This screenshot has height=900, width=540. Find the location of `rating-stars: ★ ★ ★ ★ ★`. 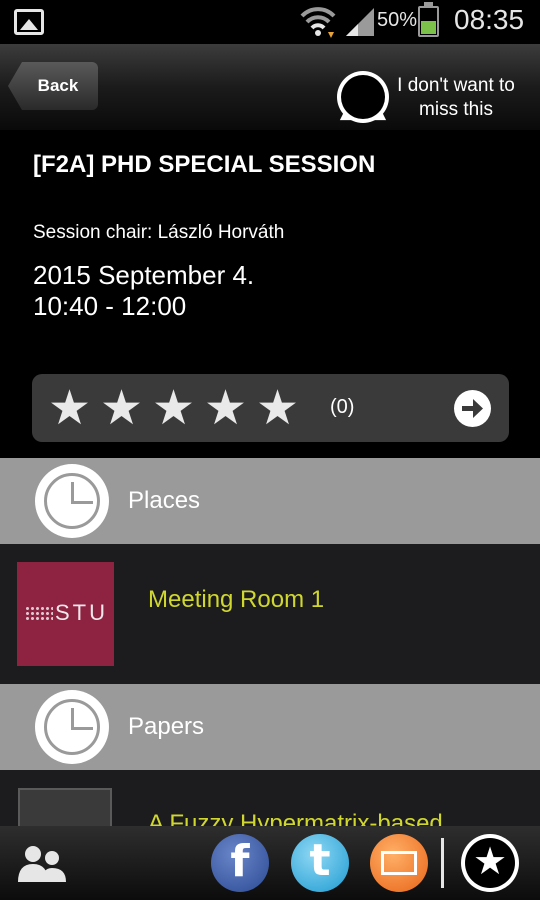

rating-stars: ★ ★ ★ ★ ★ is located at coordinates (174, 408).